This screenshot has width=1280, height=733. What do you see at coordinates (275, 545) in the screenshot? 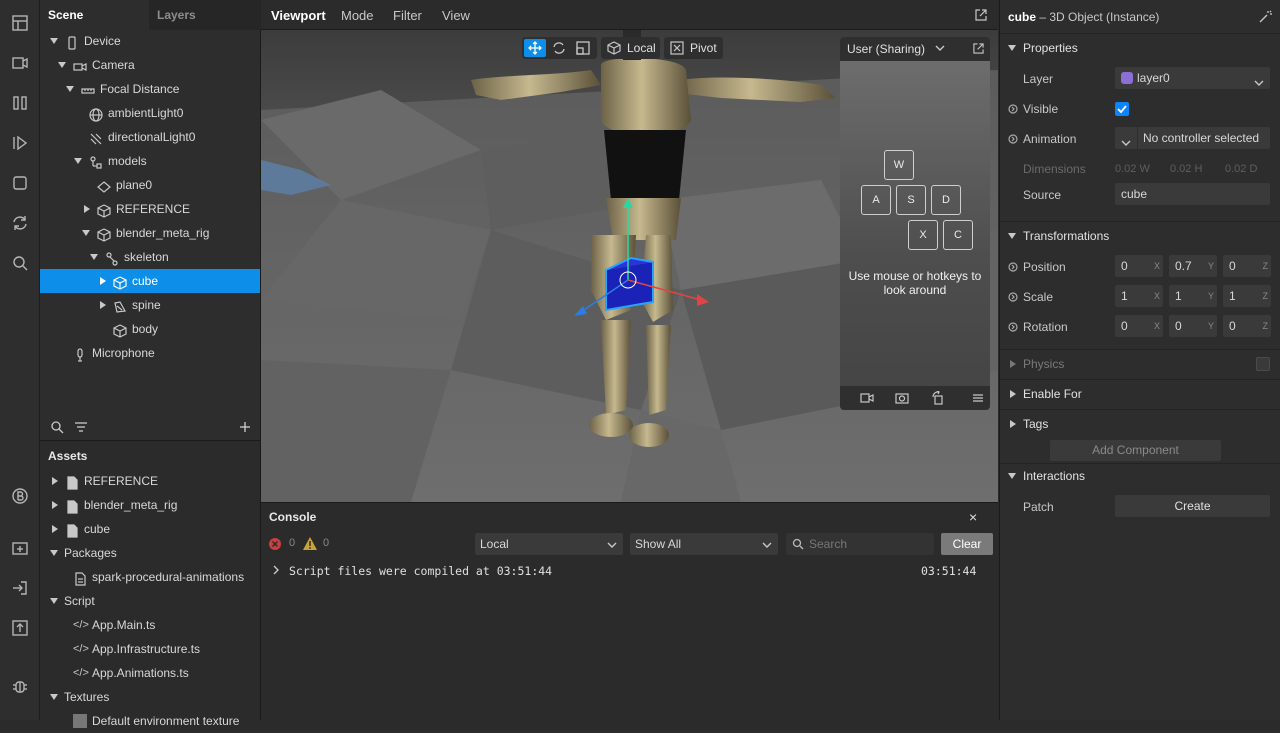
I see `error-icon` at bounding box center [275, 545].